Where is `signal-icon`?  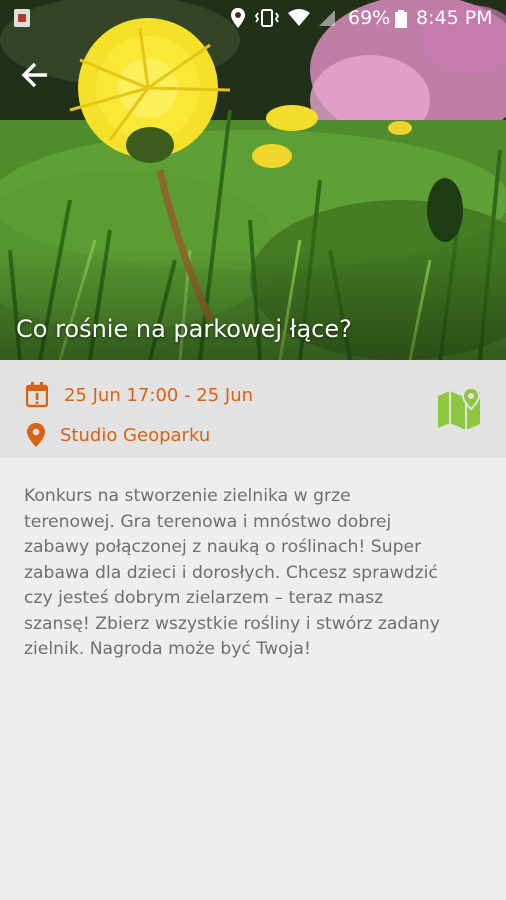
signal-icon is located at coordinates (327, 18).